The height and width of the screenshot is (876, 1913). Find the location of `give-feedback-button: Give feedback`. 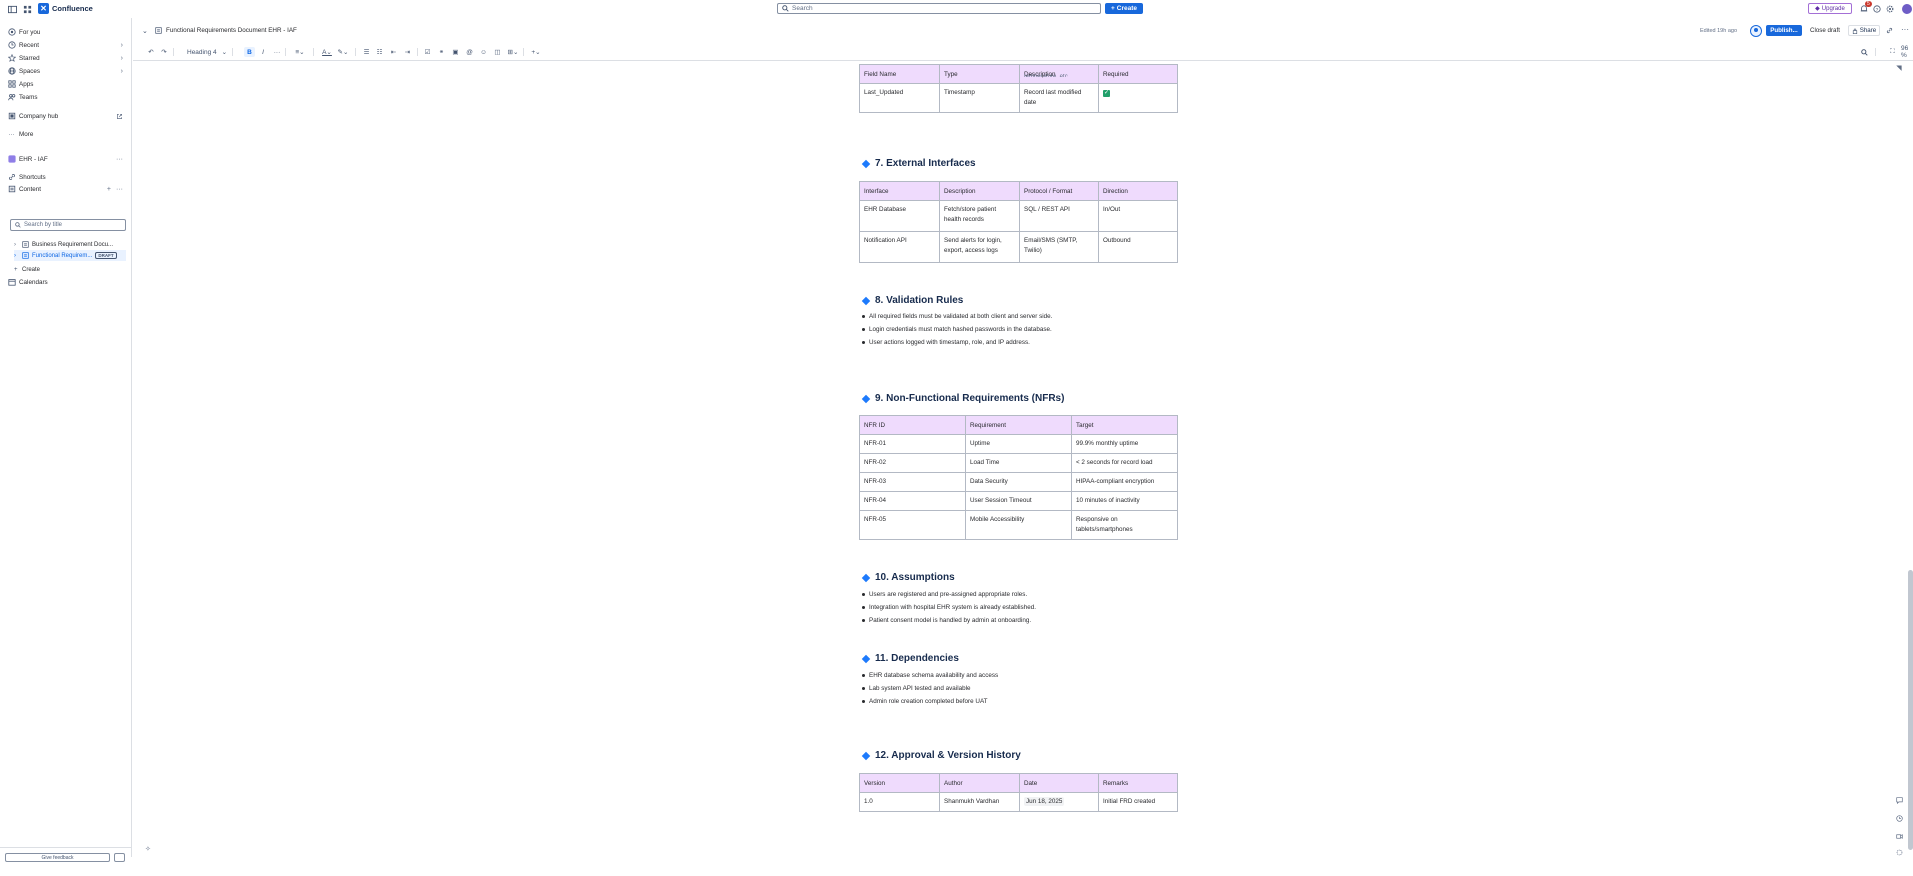

give-feedback-button: Give feedback is located at coordinates (57, 857).